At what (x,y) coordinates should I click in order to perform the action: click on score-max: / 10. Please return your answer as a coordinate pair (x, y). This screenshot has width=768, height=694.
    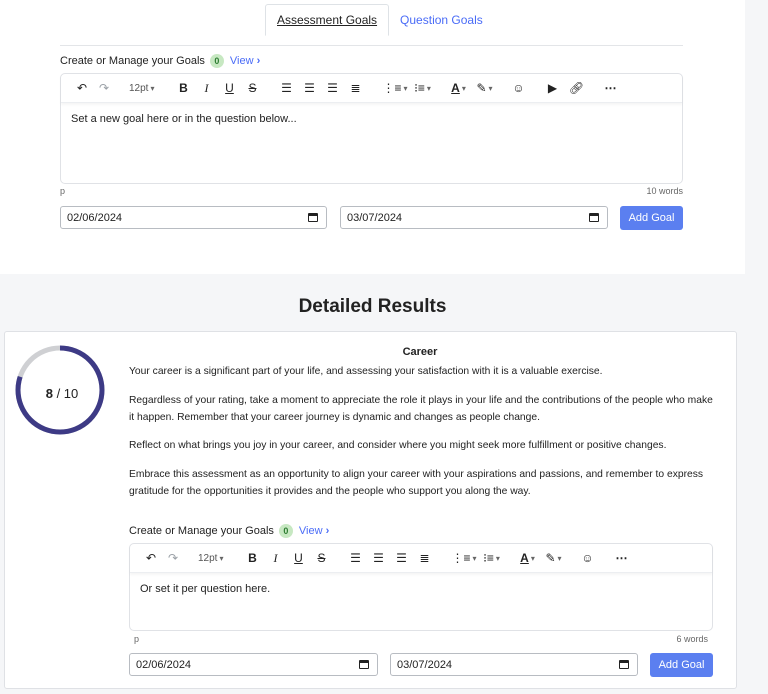
    Looking at the image, I should click on (65, 393).